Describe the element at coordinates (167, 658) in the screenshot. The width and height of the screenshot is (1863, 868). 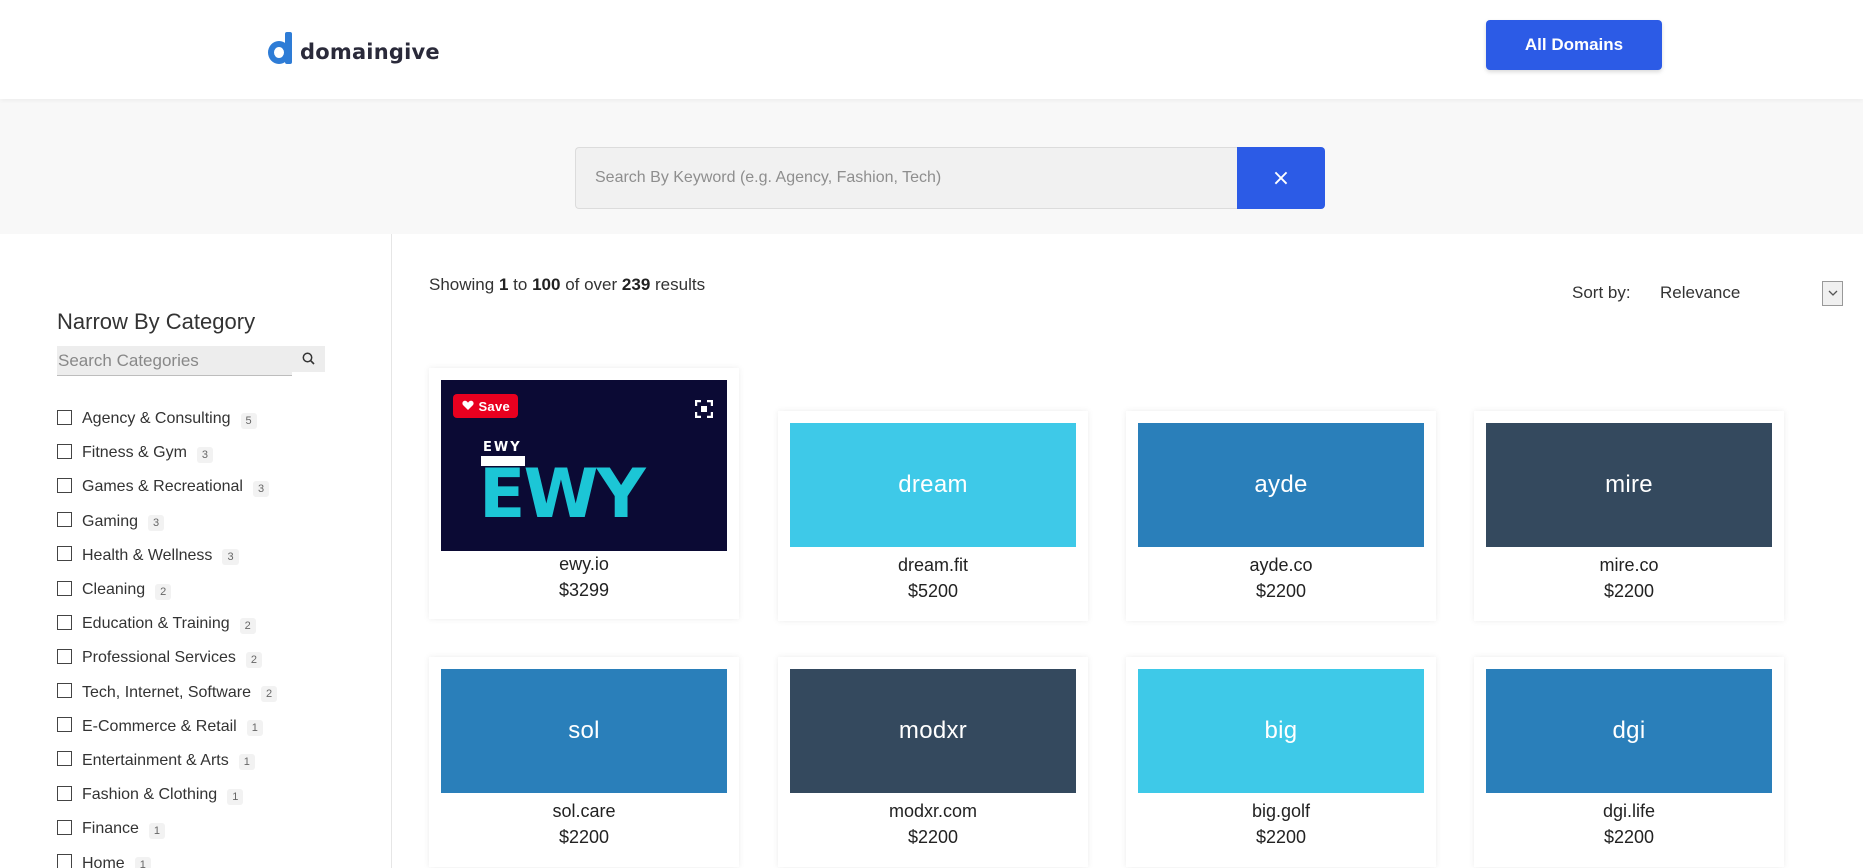
I see `category-item: Professional Services 2` at that location.